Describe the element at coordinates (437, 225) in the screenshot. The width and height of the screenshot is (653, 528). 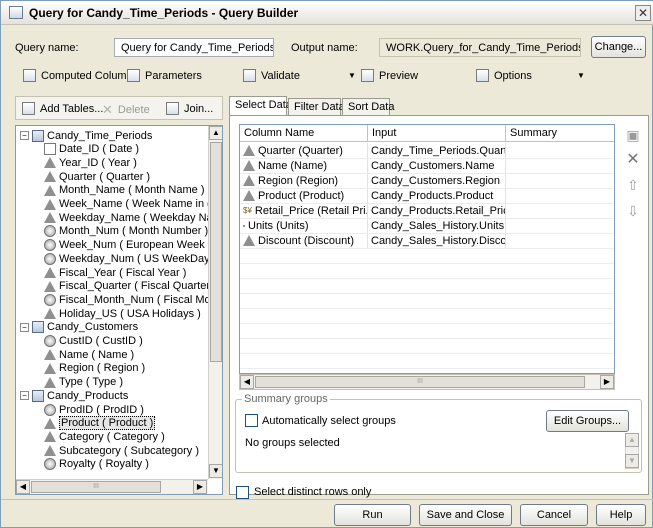
I see `input-cell: Candy_Sales_History.Units` at that location.